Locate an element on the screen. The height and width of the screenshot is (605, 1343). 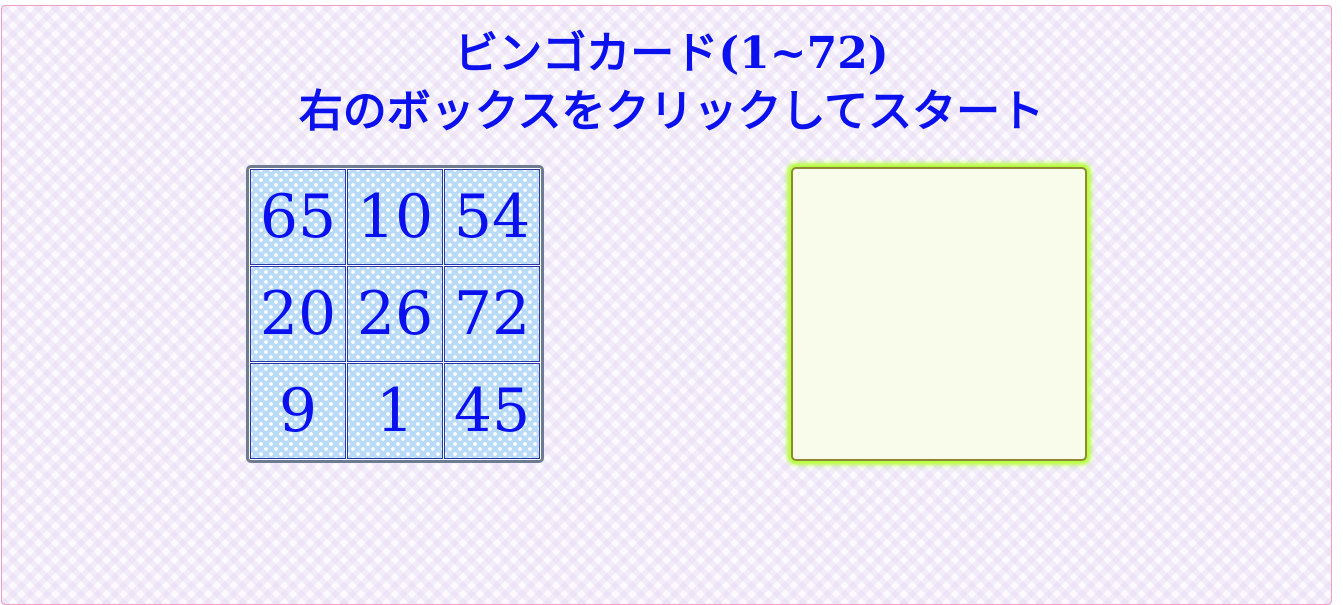
start-box is located at coordinates (939, 314).